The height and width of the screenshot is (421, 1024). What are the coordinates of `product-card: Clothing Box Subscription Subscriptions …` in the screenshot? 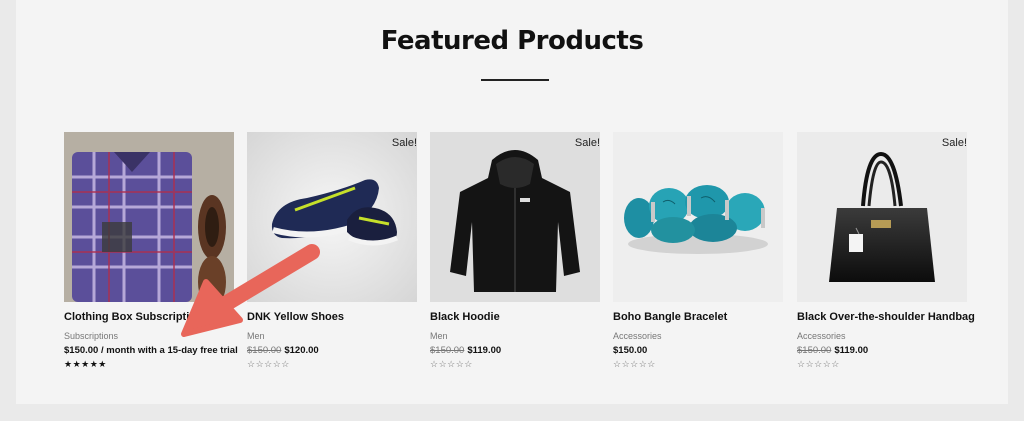 It's located at (151, 251).